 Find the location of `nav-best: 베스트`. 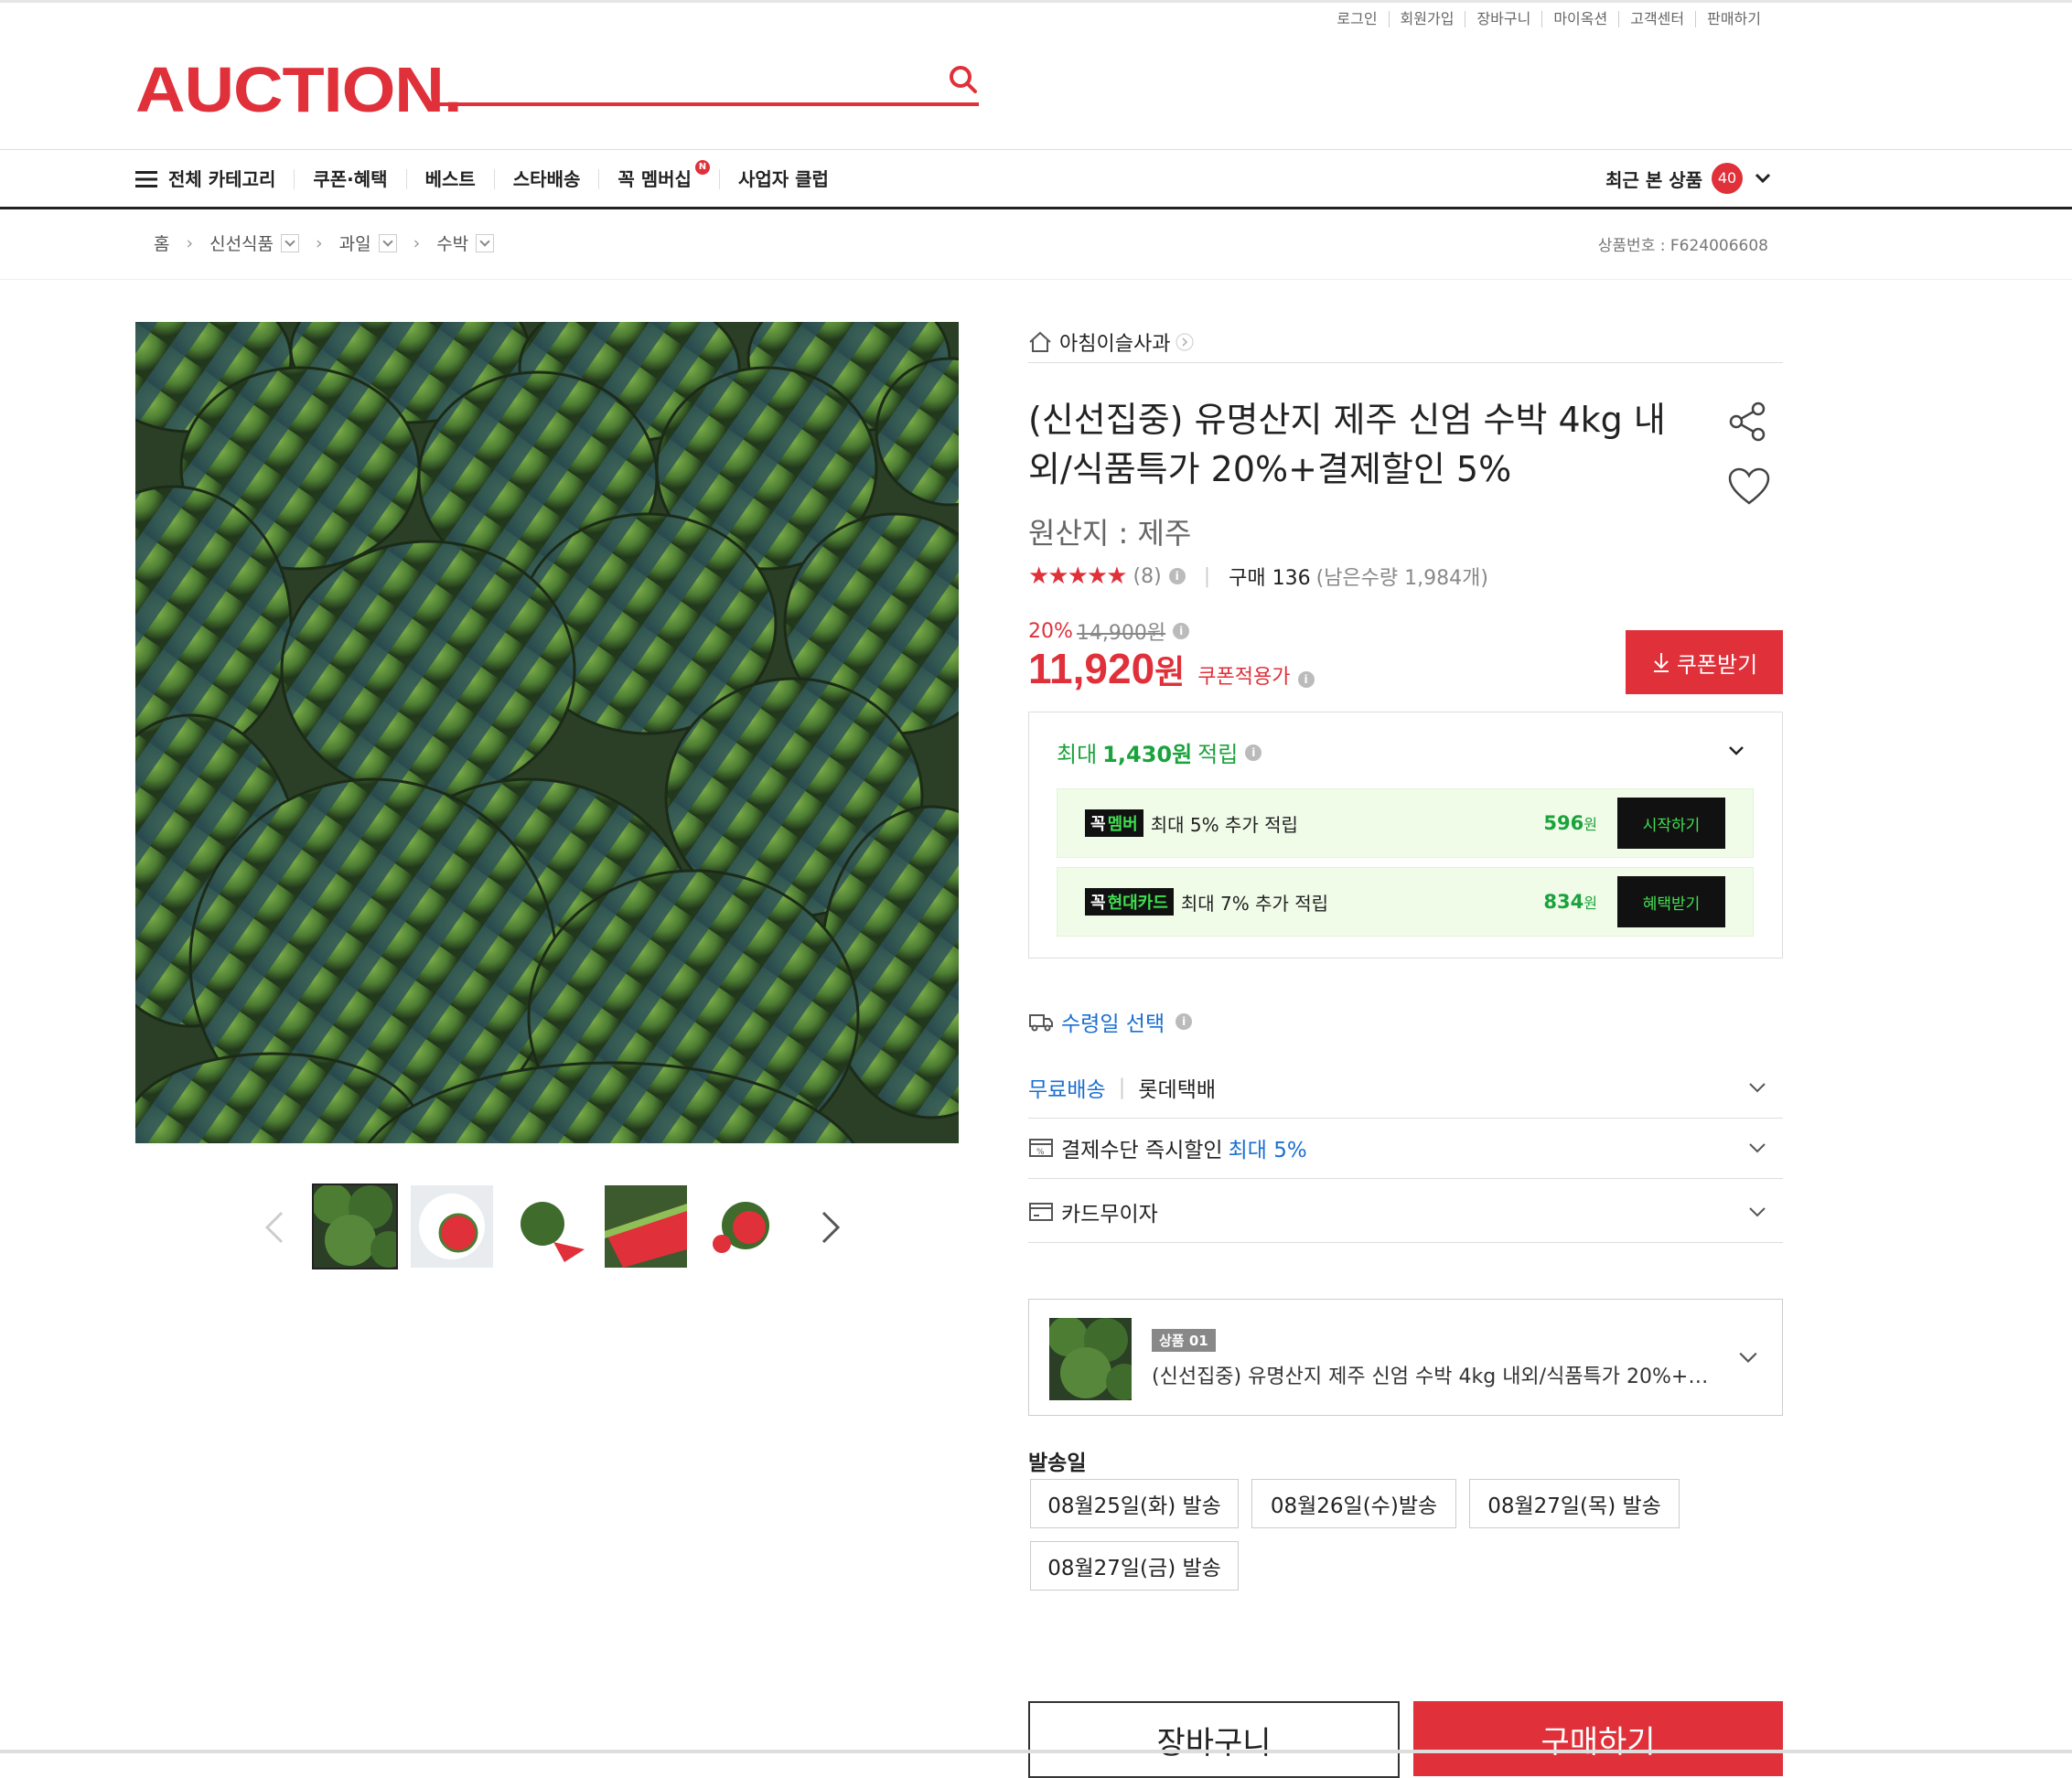

nav-best: 베스트 is located at coordinates (449, 179).